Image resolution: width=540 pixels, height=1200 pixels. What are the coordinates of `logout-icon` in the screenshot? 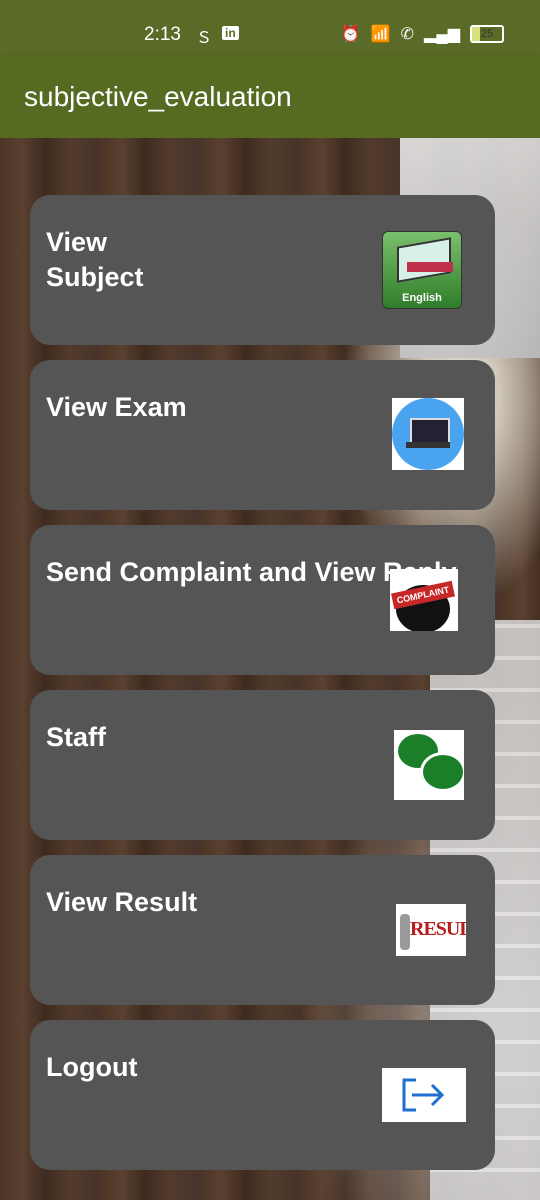 It's located at (424, 1095).